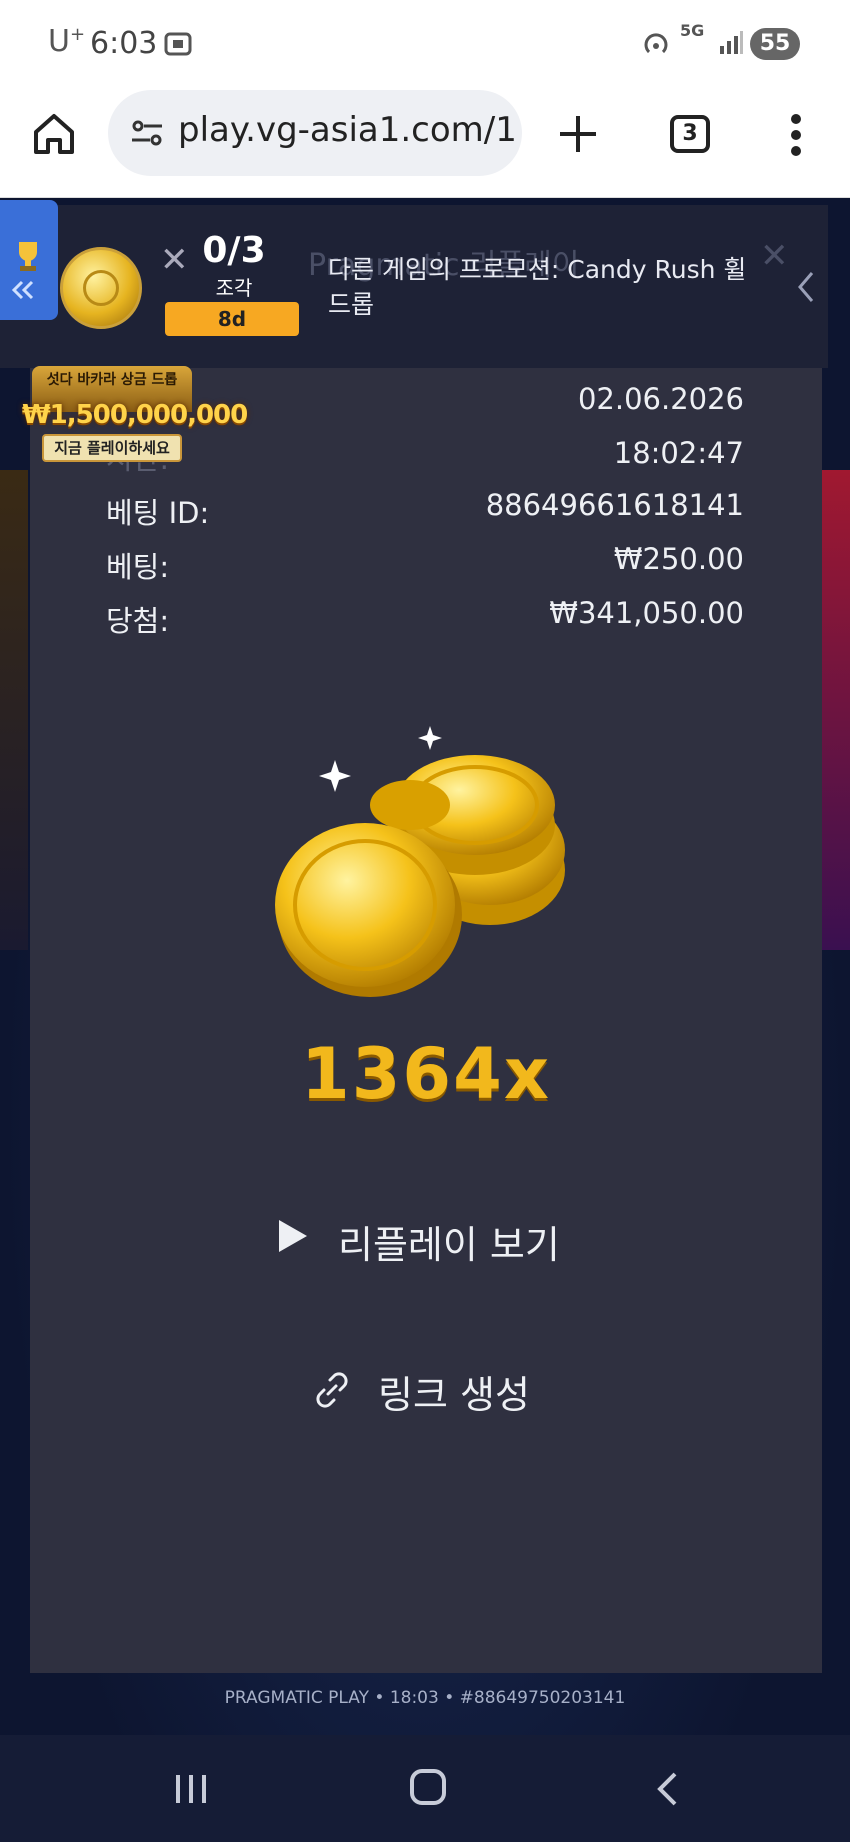 The height and width of the screenshot is (1842, 850). Describe the element at coordinates (332, 1390) in the screenshot. I see `link-icon` at that location.